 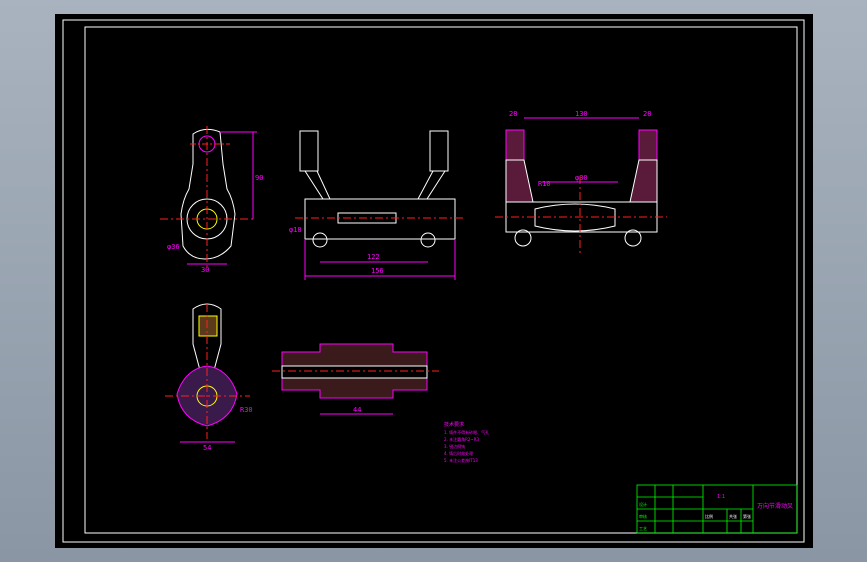 I want to click on section-view-dim-hub-label: R30, so click(x=246, y=410).